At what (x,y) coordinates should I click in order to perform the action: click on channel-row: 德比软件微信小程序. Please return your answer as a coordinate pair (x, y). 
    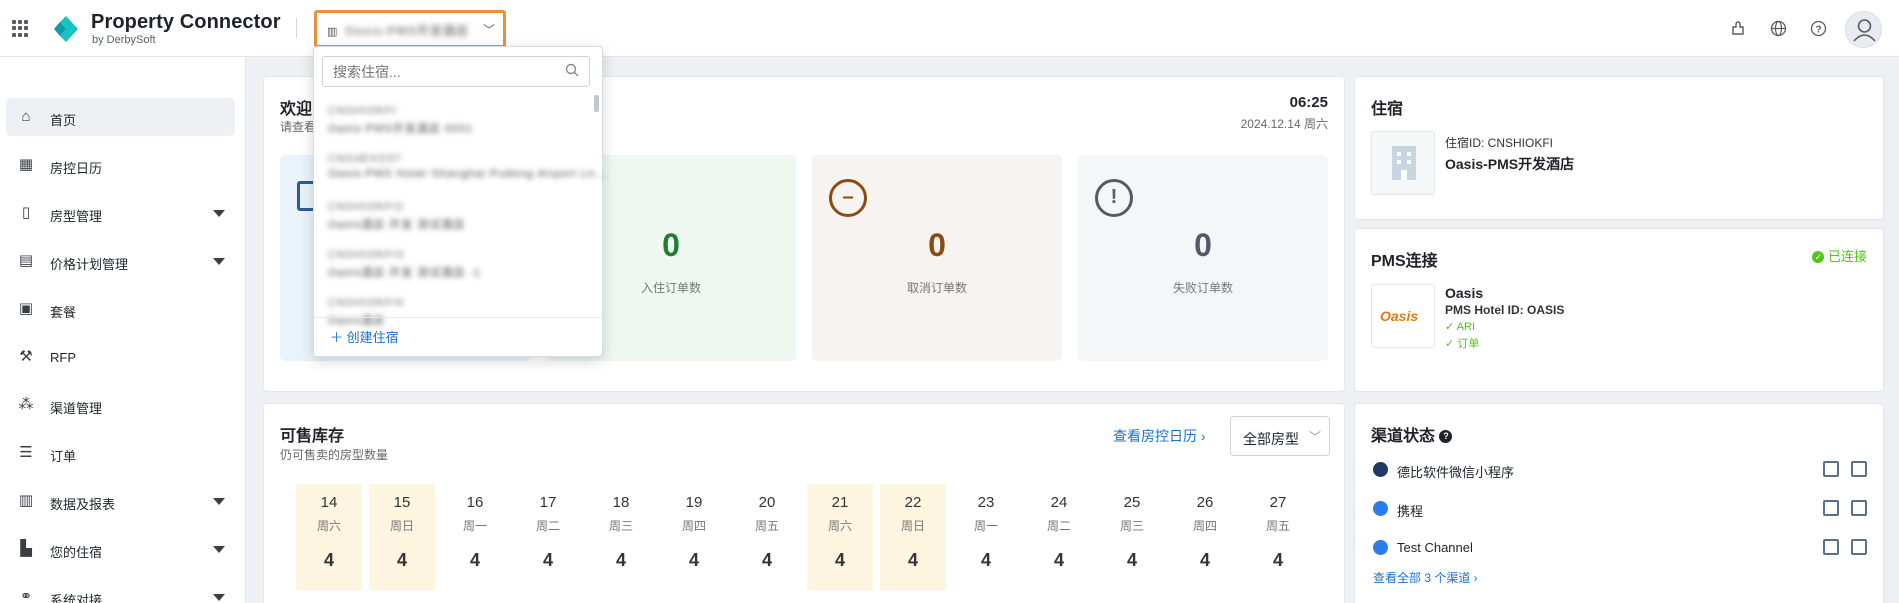
    Looking at the image, I should click on (1620, 470).